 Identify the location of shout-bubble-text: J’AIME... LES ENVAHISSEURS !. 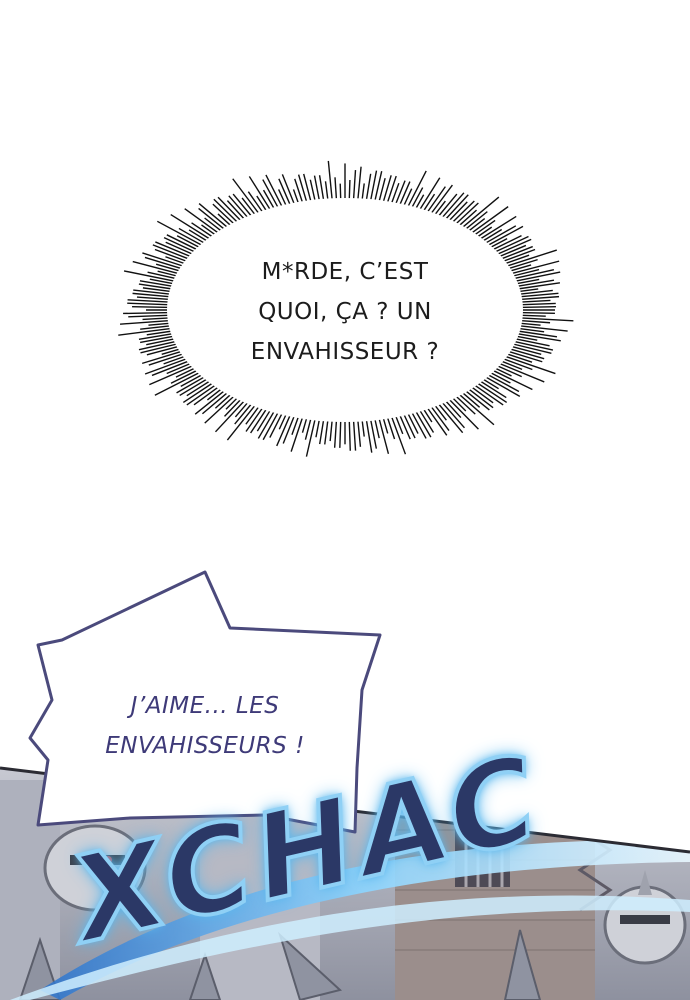
(205, 726).